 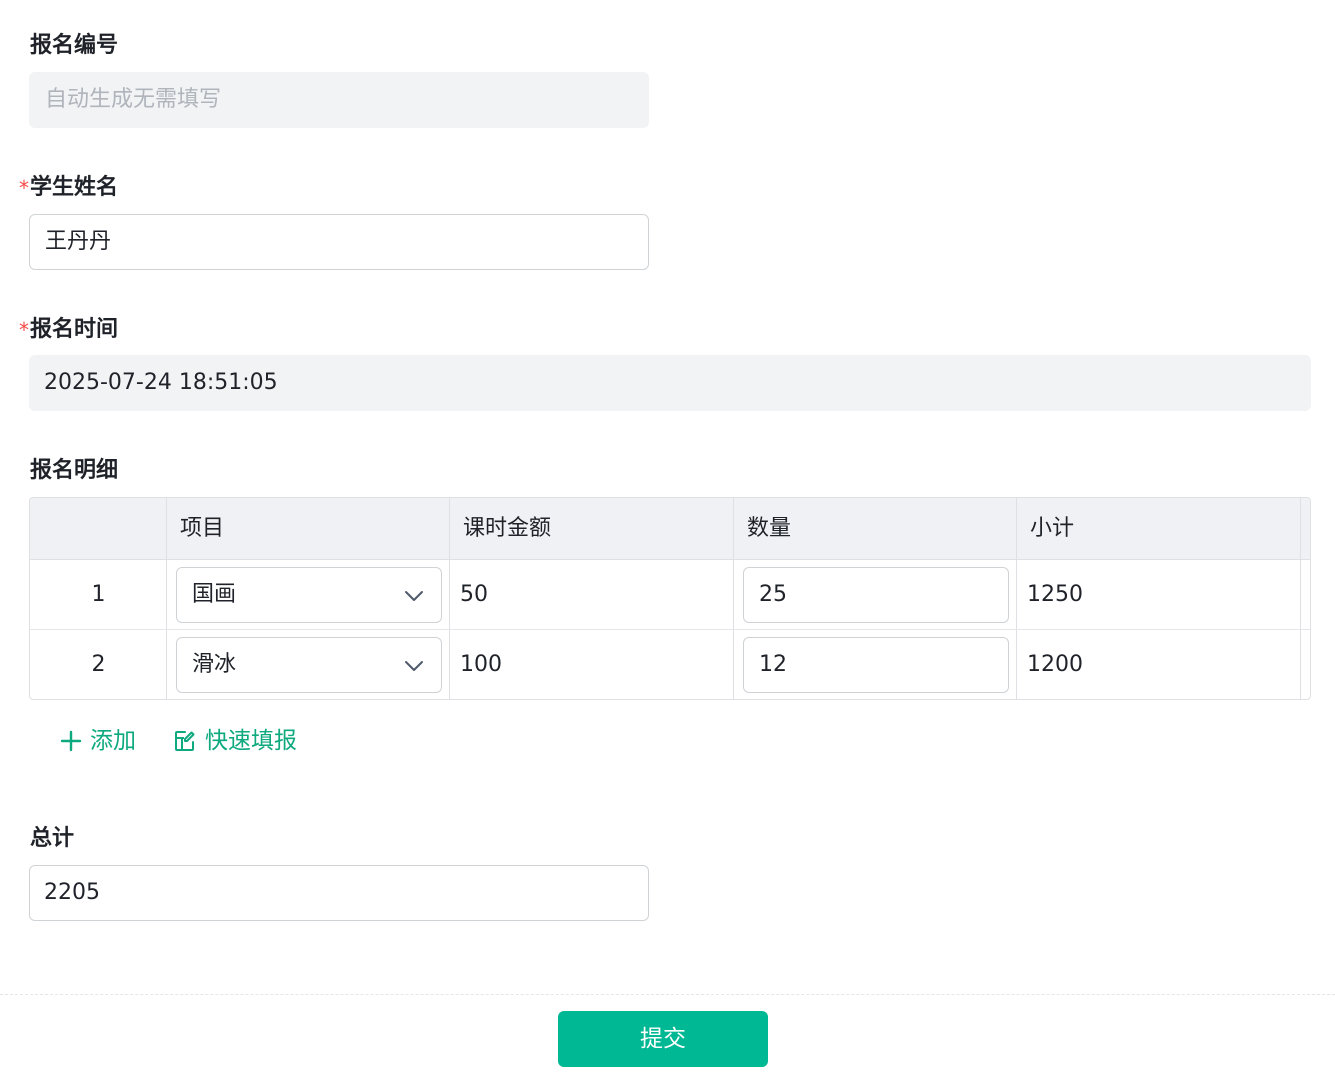 I want to click on total-value: 2205, so click(x=72, y=892).